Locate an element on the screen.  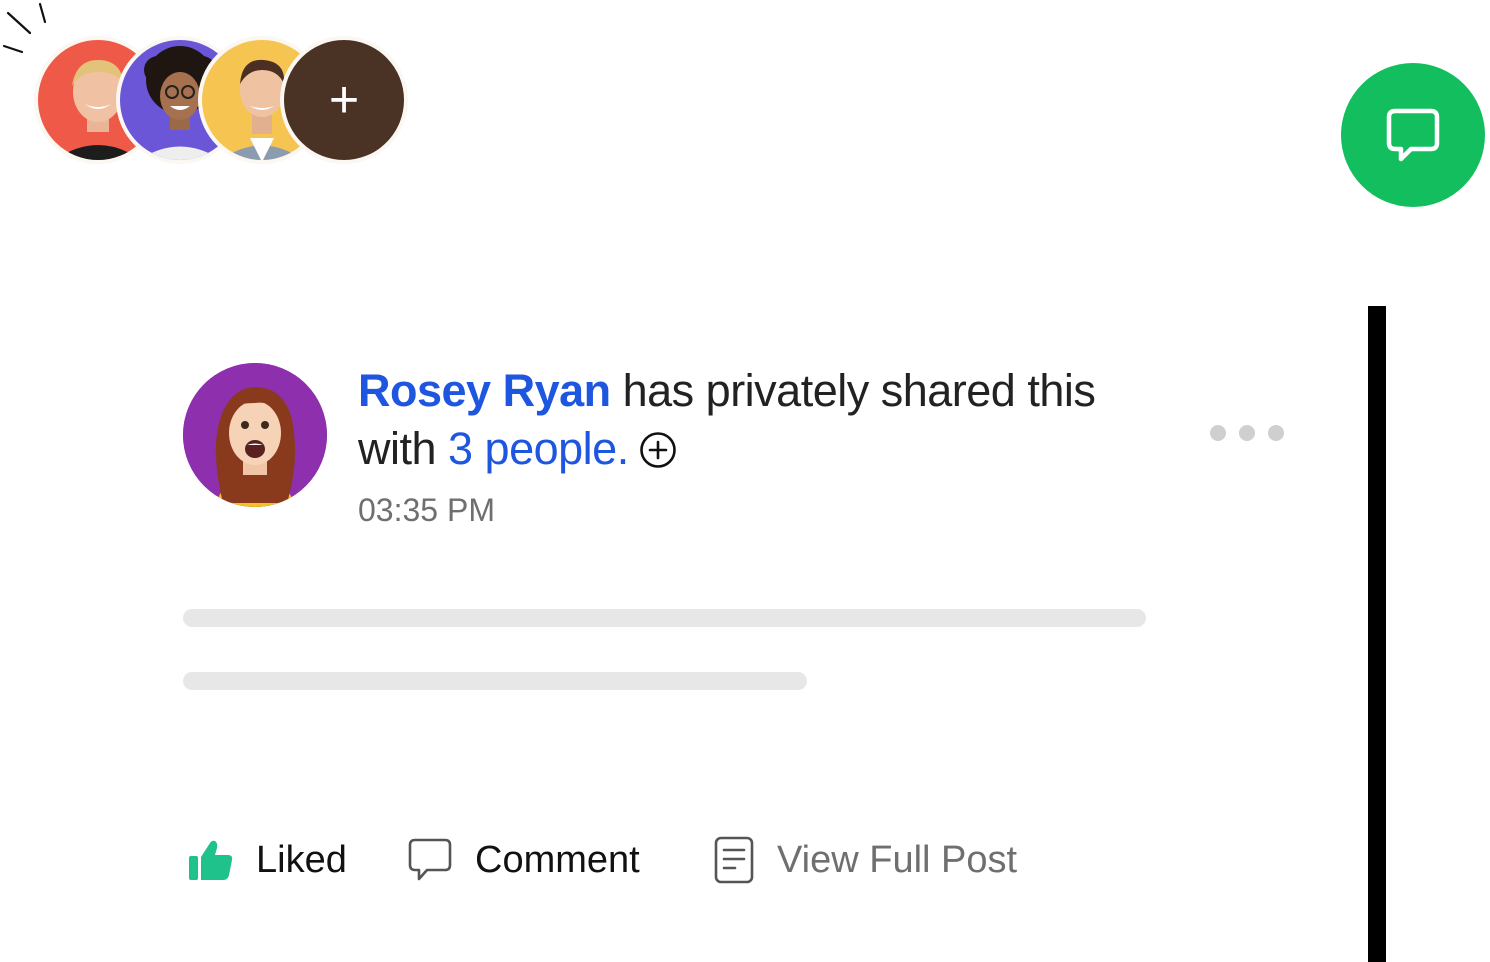
comment-icon is located at coordinates (430, 859).